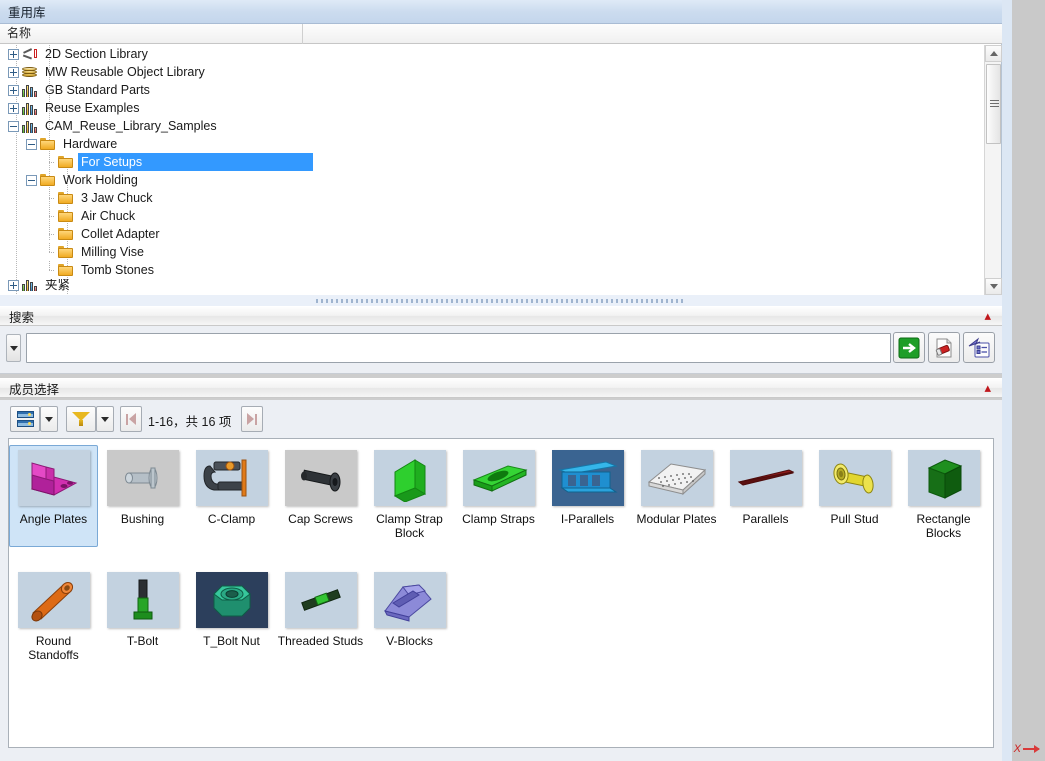  Describe the element at coordinates (854, 496) in the screenshot. I see `member-item-pull-stud: Pull Stud` at that location.